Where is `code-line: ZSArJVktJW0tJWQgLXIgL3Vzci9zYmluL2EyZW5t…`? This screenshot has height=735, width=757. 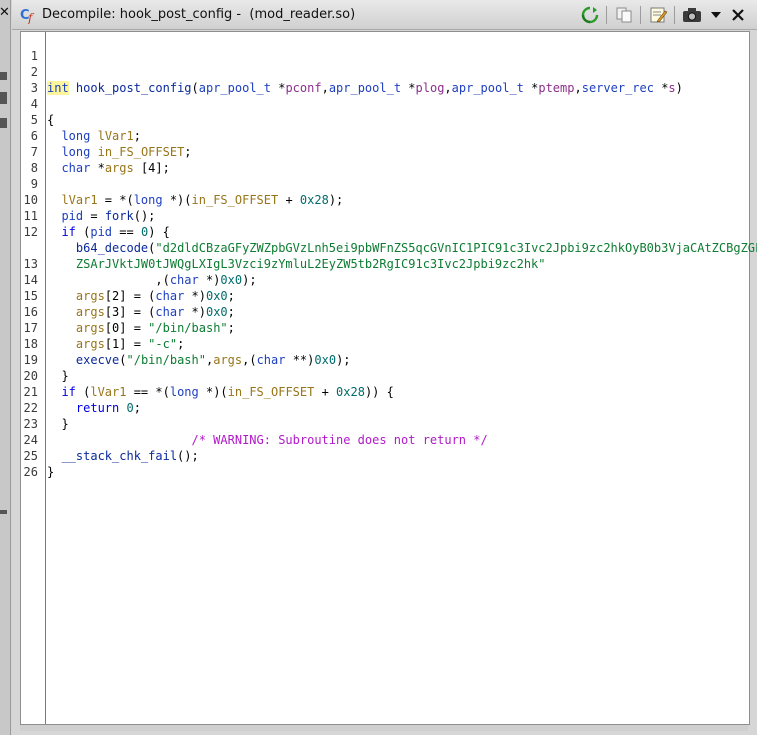 code-line: ZSArJVktJW0tJWQgLXIgL3Vzci9zYmluL2EyZW5t… is located at coordinates (283, 247).